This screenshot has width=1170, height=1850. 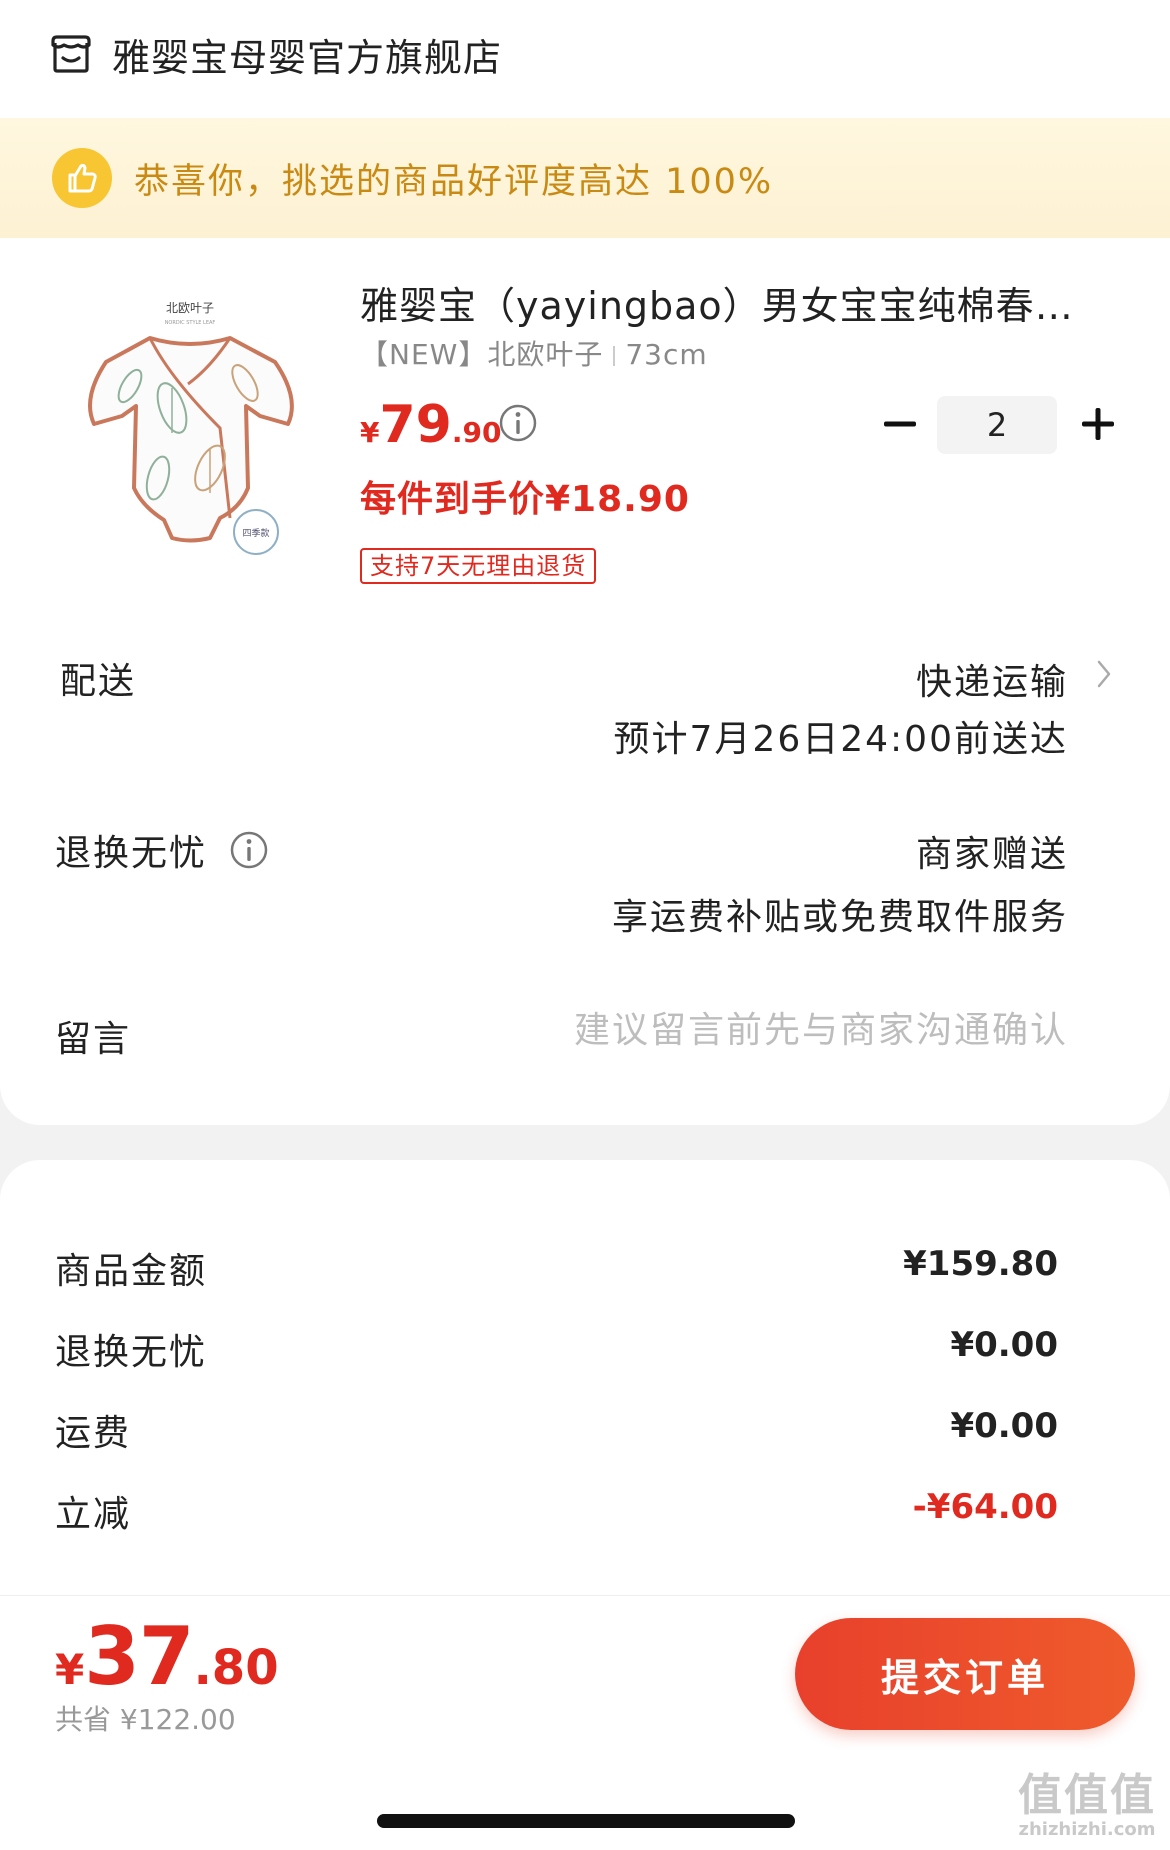 What do you see at coordinates (370, 432) in the screenshot?
I see `price-currency: ¥` at bounding box center [370, 432].